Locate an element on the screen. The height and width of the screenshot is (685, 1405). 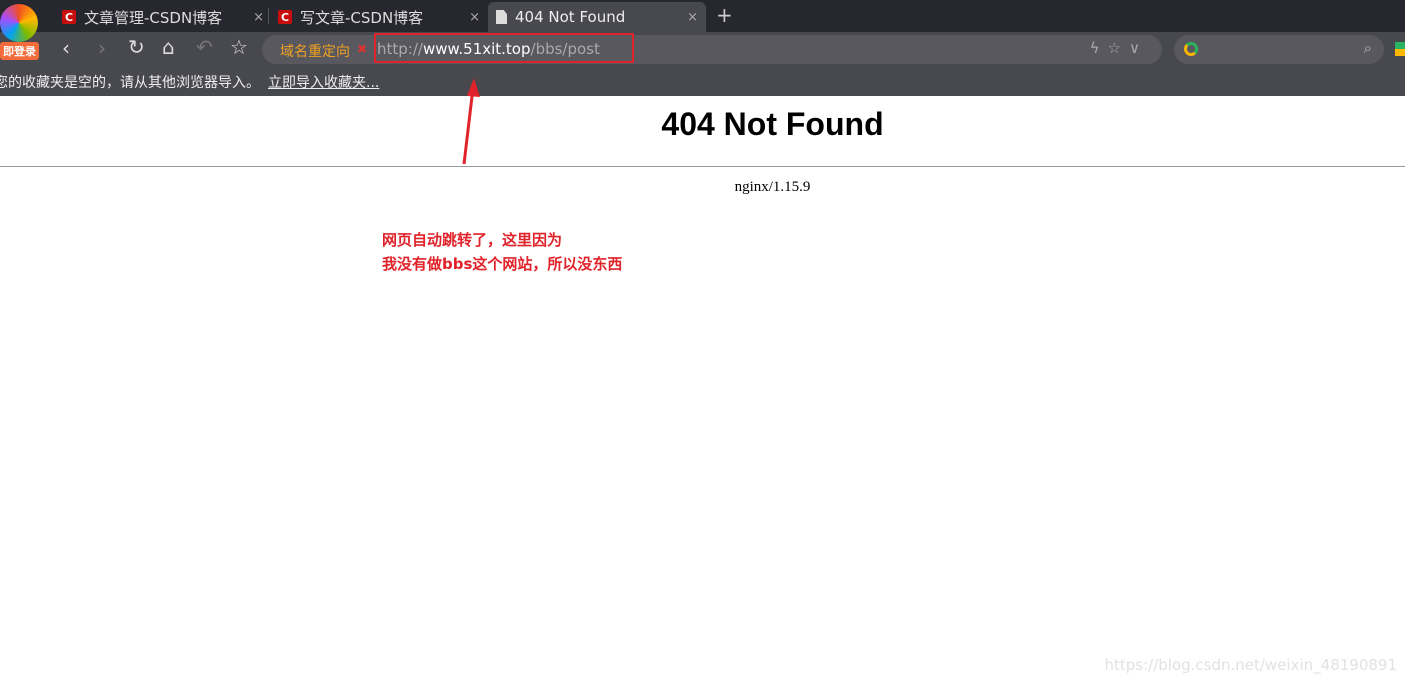
tab-article-management: C 文章管理-CSDN博客 × is located at coordinates (163, 17).